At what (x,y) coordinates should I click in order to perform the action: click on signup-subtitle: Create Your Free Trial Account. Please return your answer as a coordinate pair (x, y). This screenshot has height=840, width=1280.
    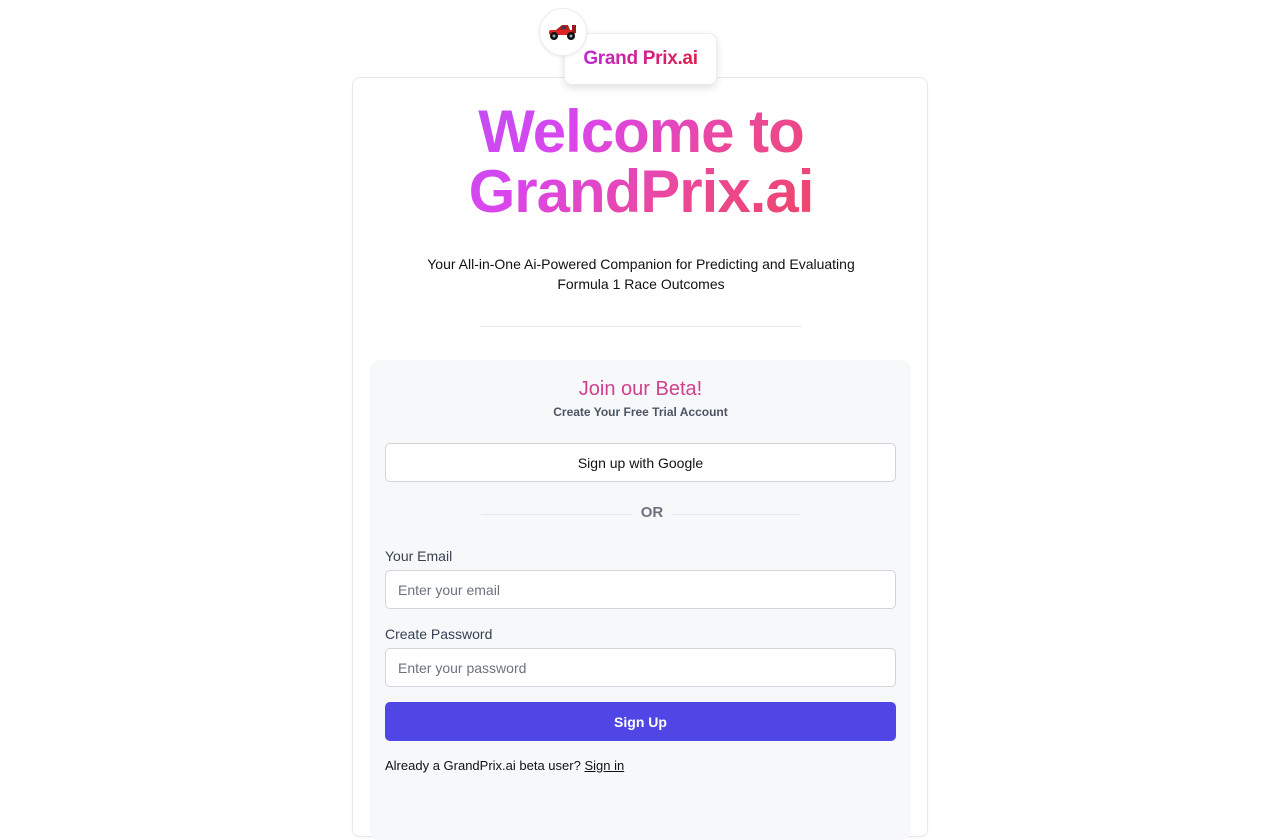
    Looking at the image, I should click on (640, 412).